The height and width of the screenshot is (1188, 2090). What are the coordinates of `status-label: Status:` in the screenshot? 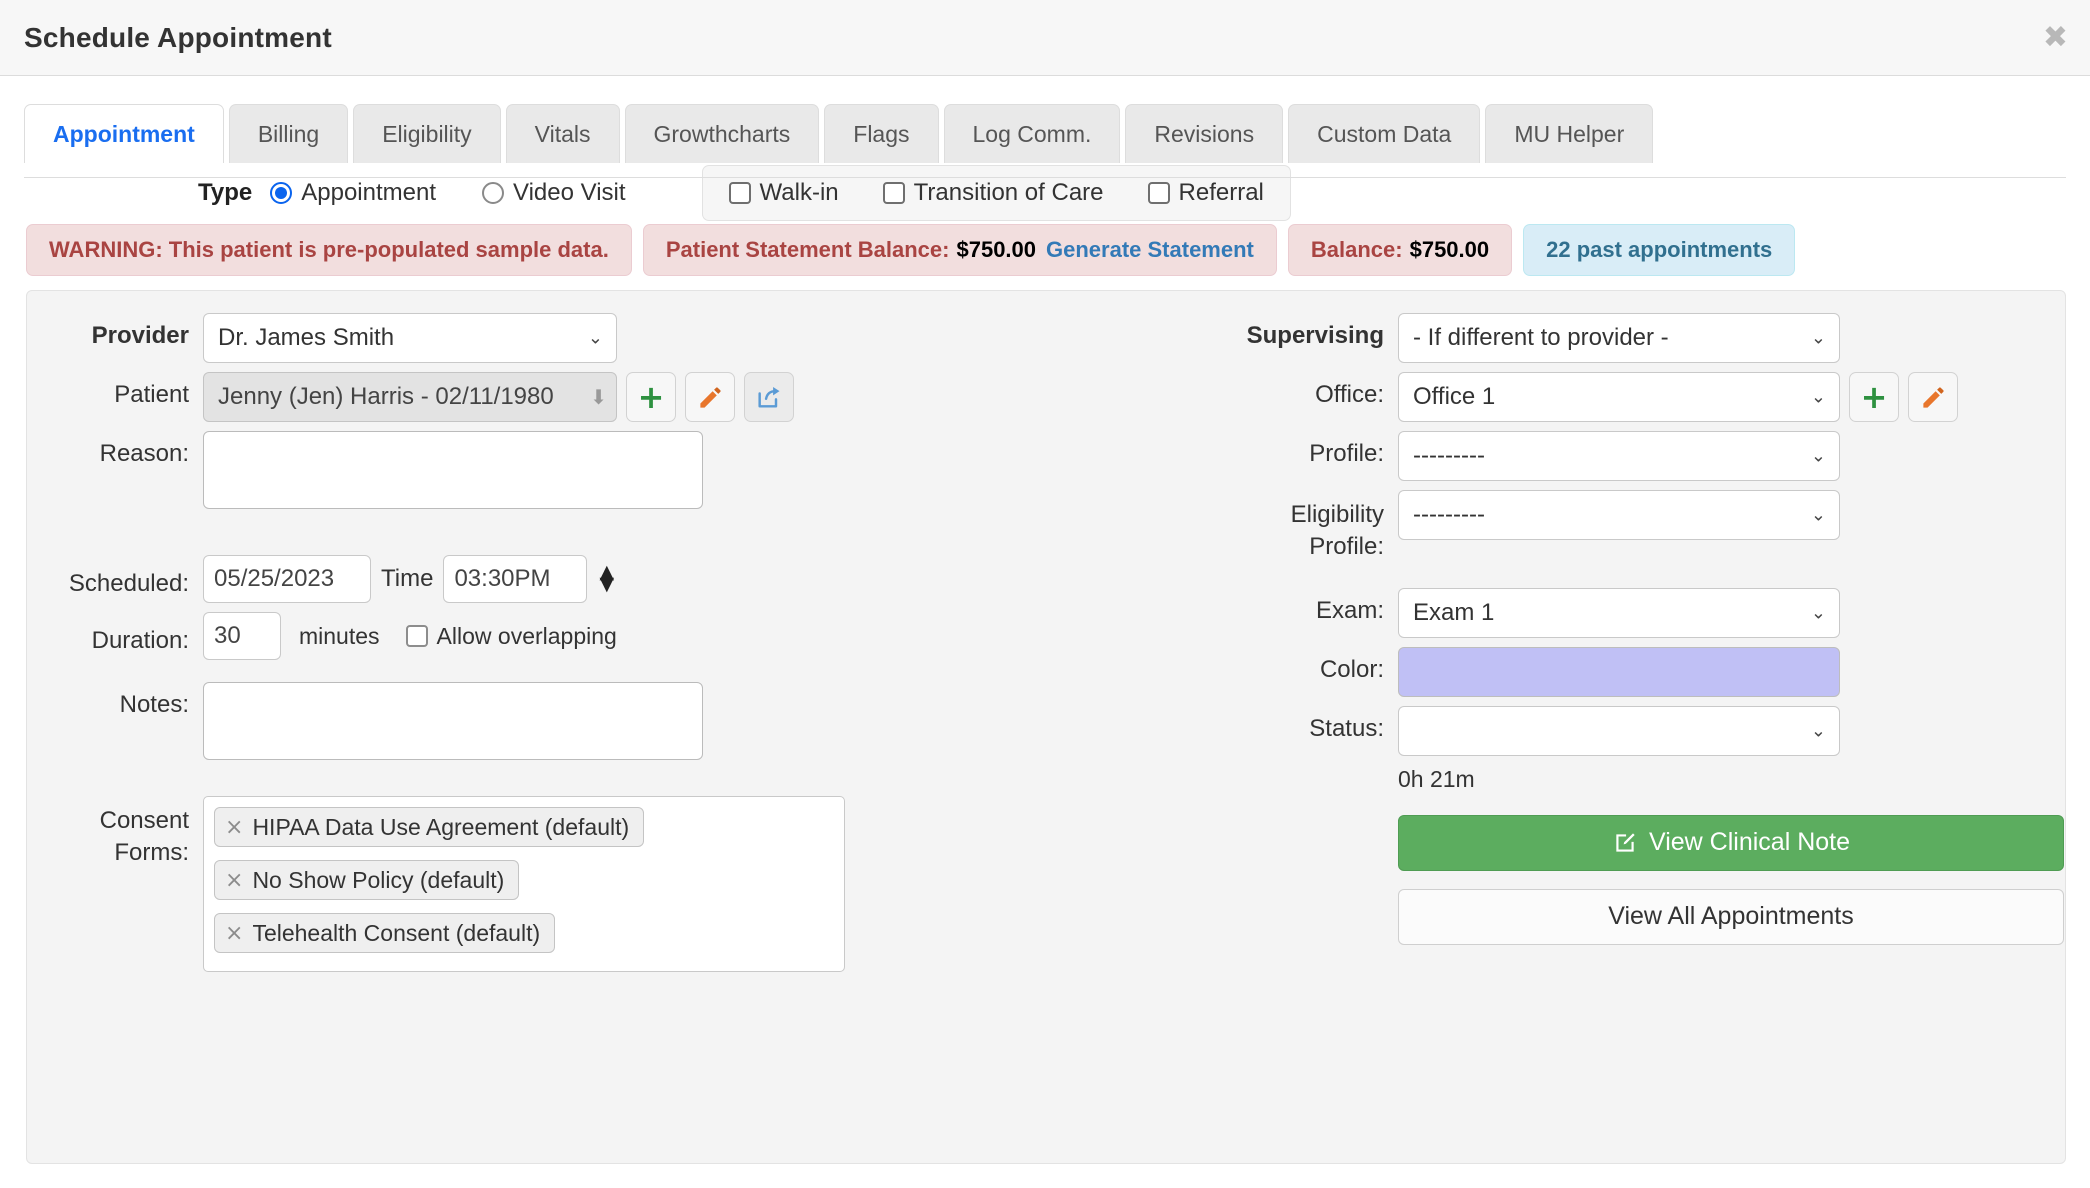 It's located at (1346, 728).